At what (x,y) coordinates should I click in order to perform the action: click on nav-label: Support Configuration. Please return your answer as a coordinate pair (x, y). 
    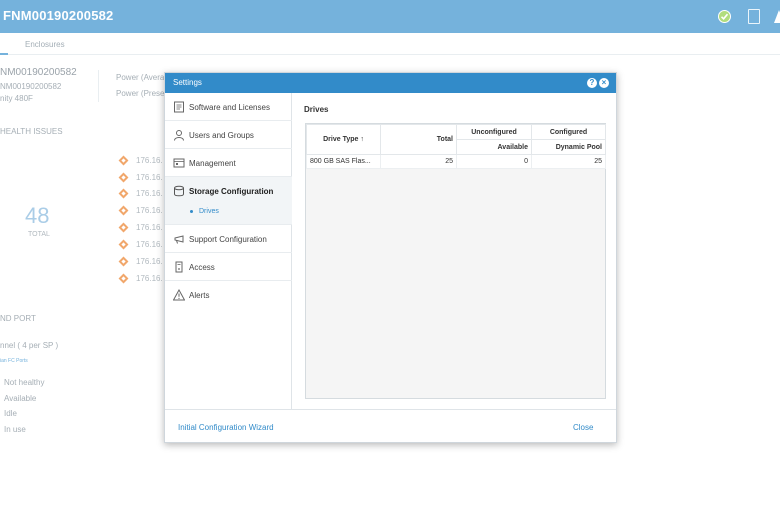
    Looking at the image, I should click on (228, 239).